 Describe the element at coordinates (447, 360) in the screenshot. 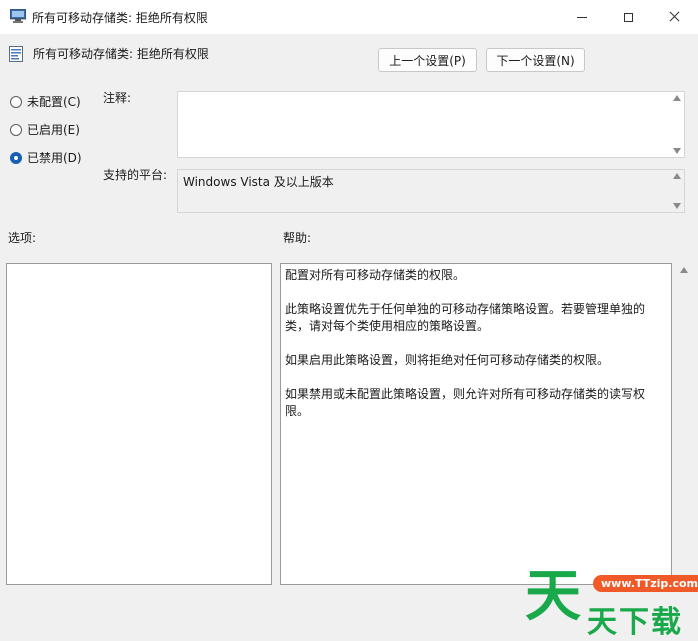

I see `help-paragraph: 如果启用此策略设置，则将拒绝对任何可移动存储类的权限。` at that location.